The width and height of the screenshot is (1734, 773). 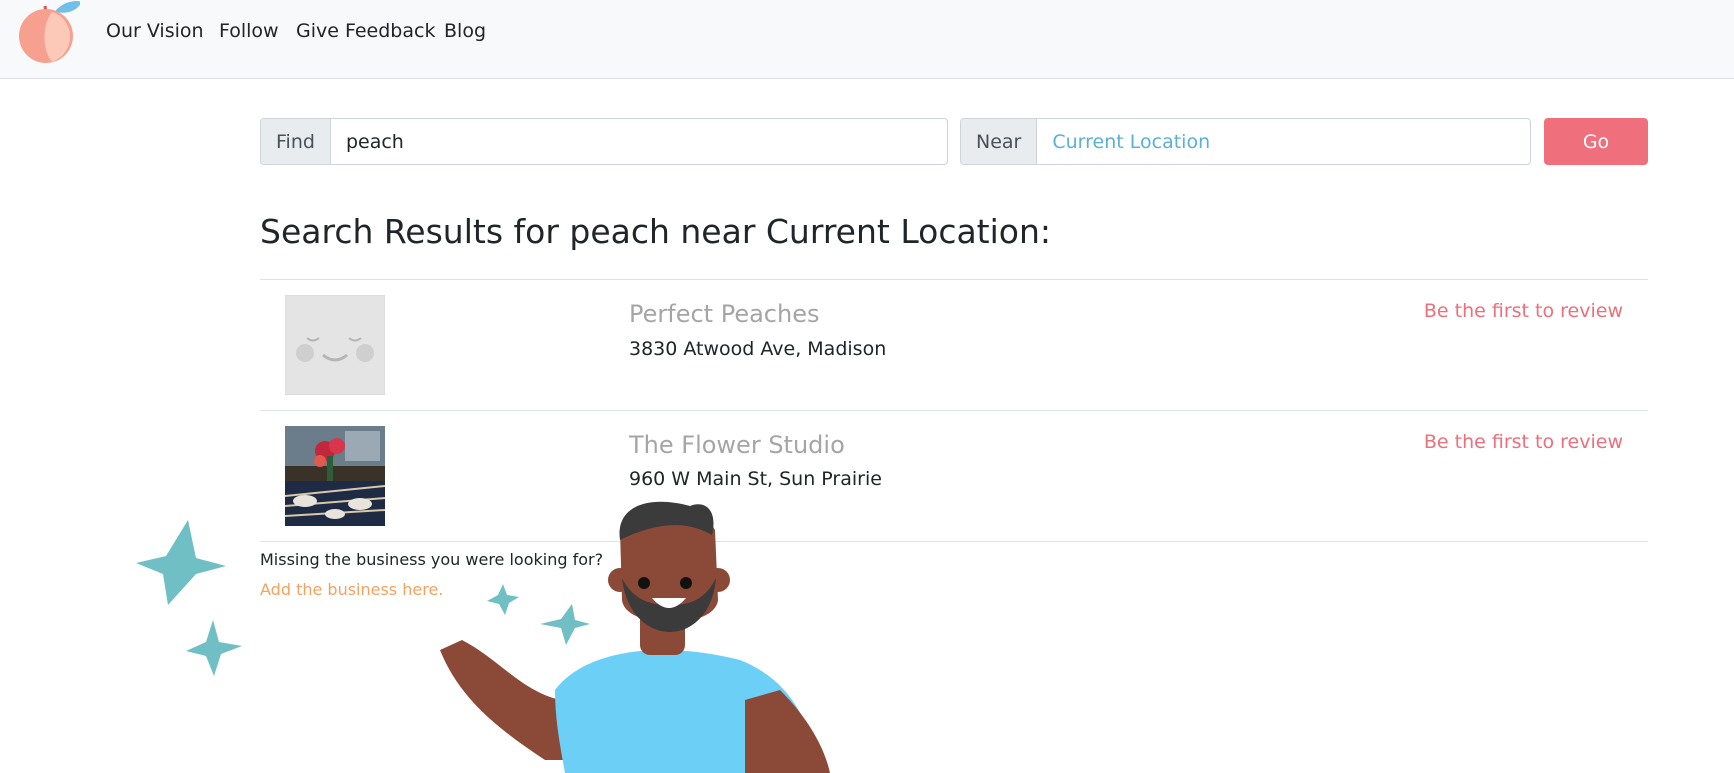 What do you see at coordinates (758, 349) in the screenshot?
I see `business-address: 3830 Atwood Ave, Madison` at bounding box center [758, 349].